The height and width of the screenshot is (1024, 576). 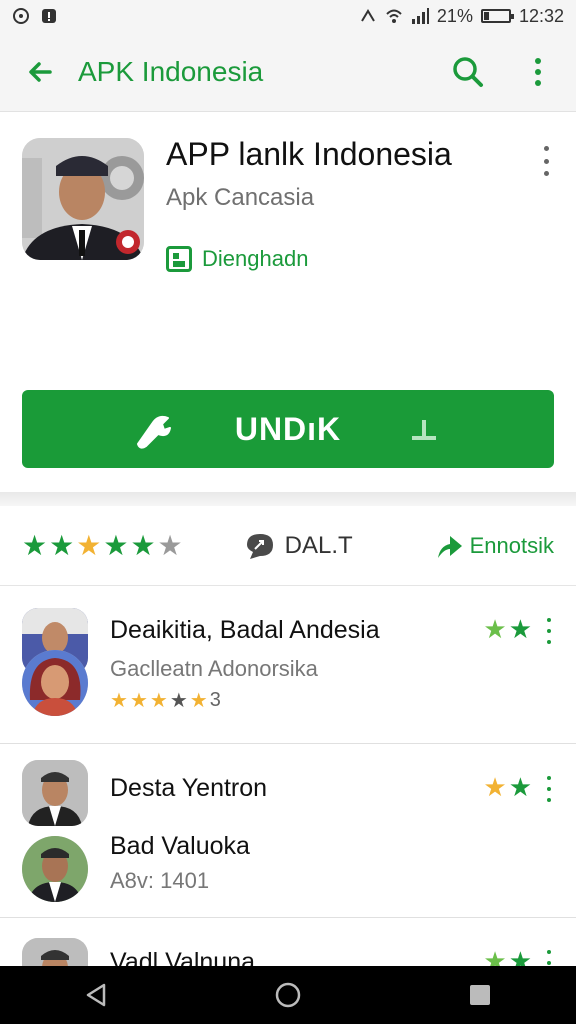 I want to click on section-divider, so click(x=288, y=499).